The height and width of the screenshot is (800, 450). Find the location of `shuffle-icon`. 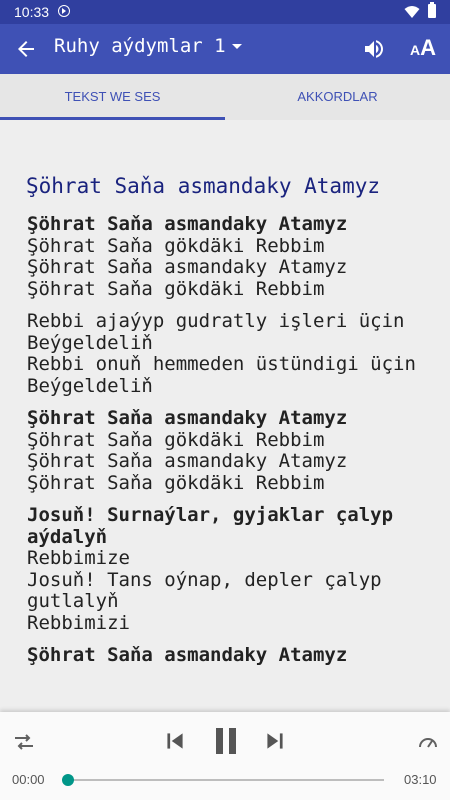

shuffle-icon is located at coordinates (24, 742).